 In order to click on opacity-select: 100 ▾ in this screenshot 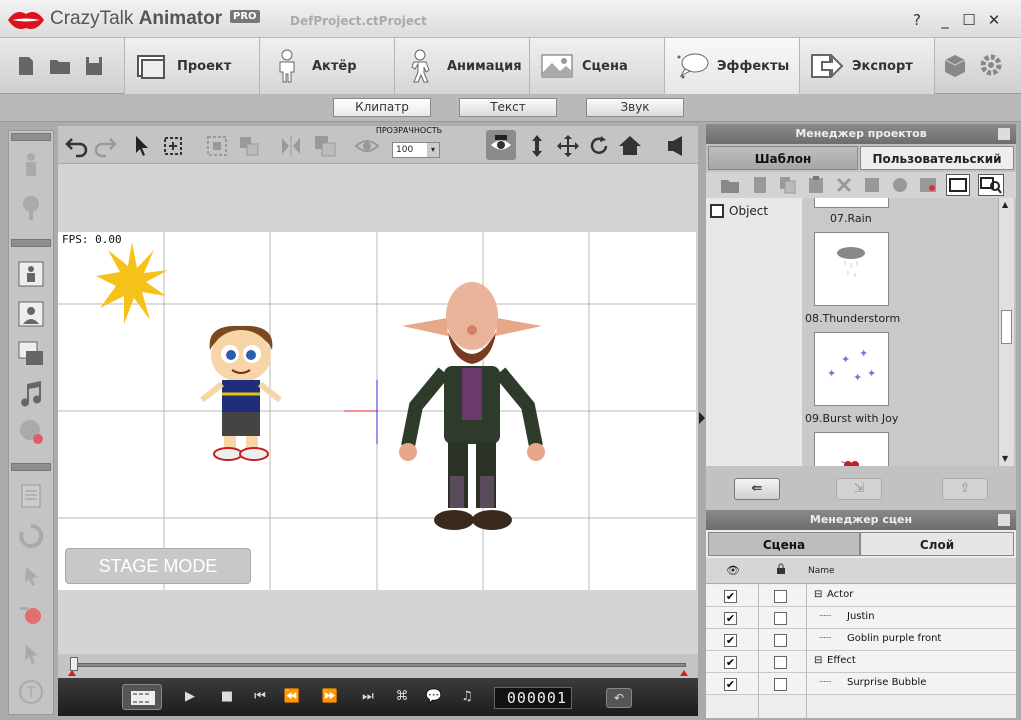, I will do `click(416, 150)`.